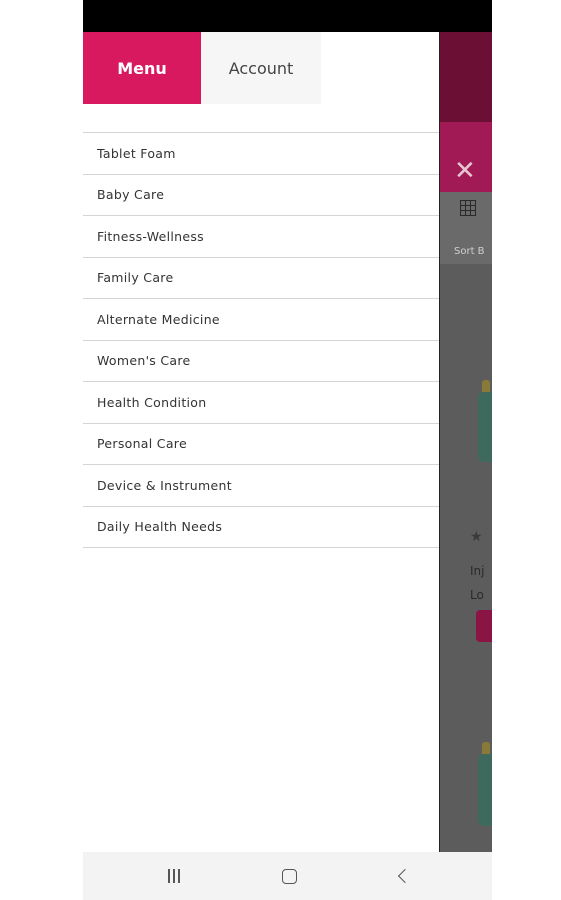 This screenshot has width=561, height=900. I want to click on home-icon, so click(289, 876).